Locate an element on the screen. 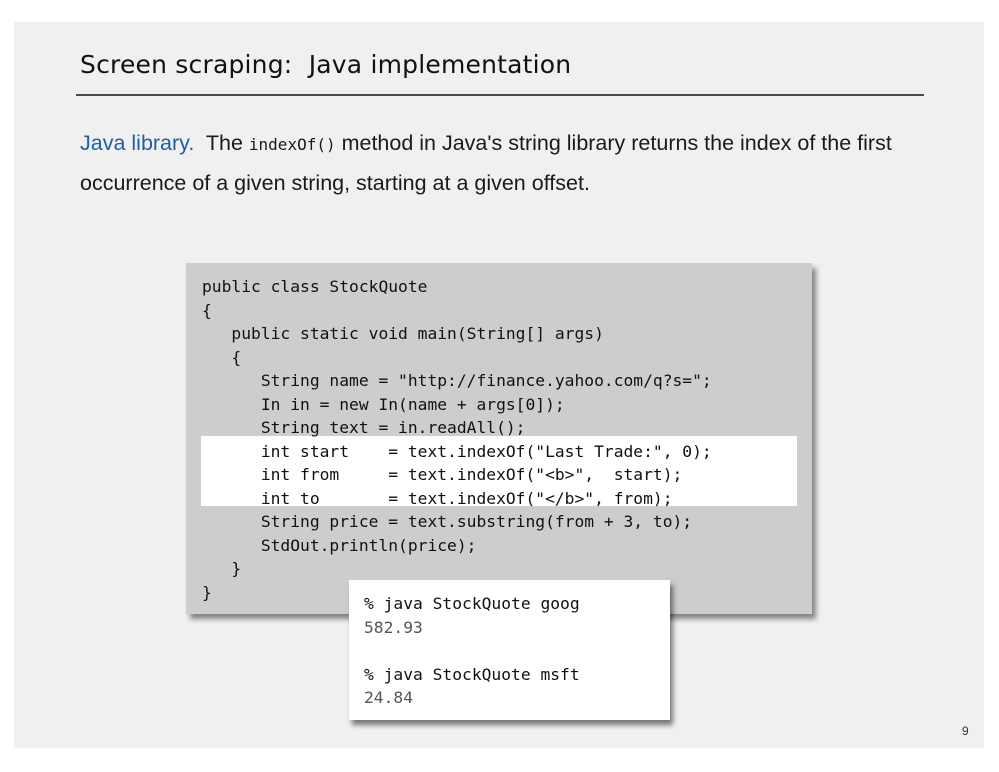  inline-code: indexOf() is located at coordinates (292, 144).